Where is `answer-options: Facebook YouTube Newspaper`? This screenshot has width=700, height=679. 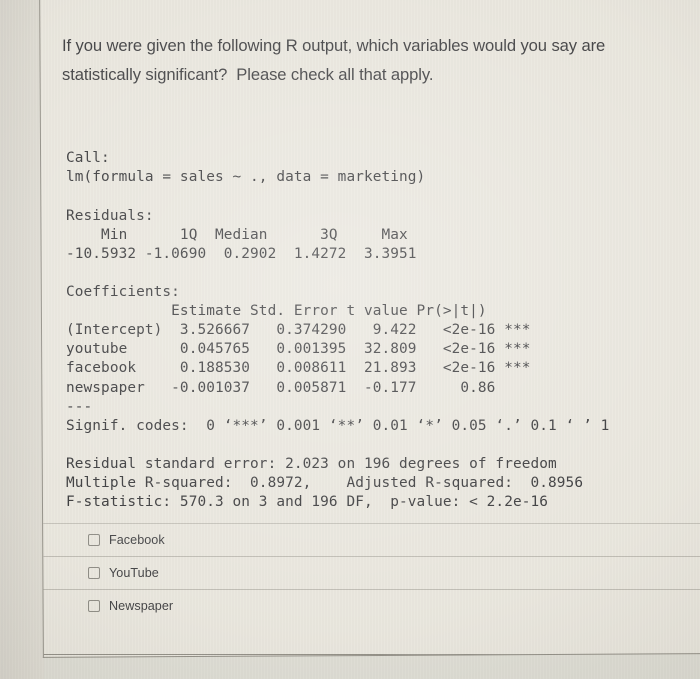 answer-options: Facebook YouTube Newspaper is located at coordinates (370, 572).